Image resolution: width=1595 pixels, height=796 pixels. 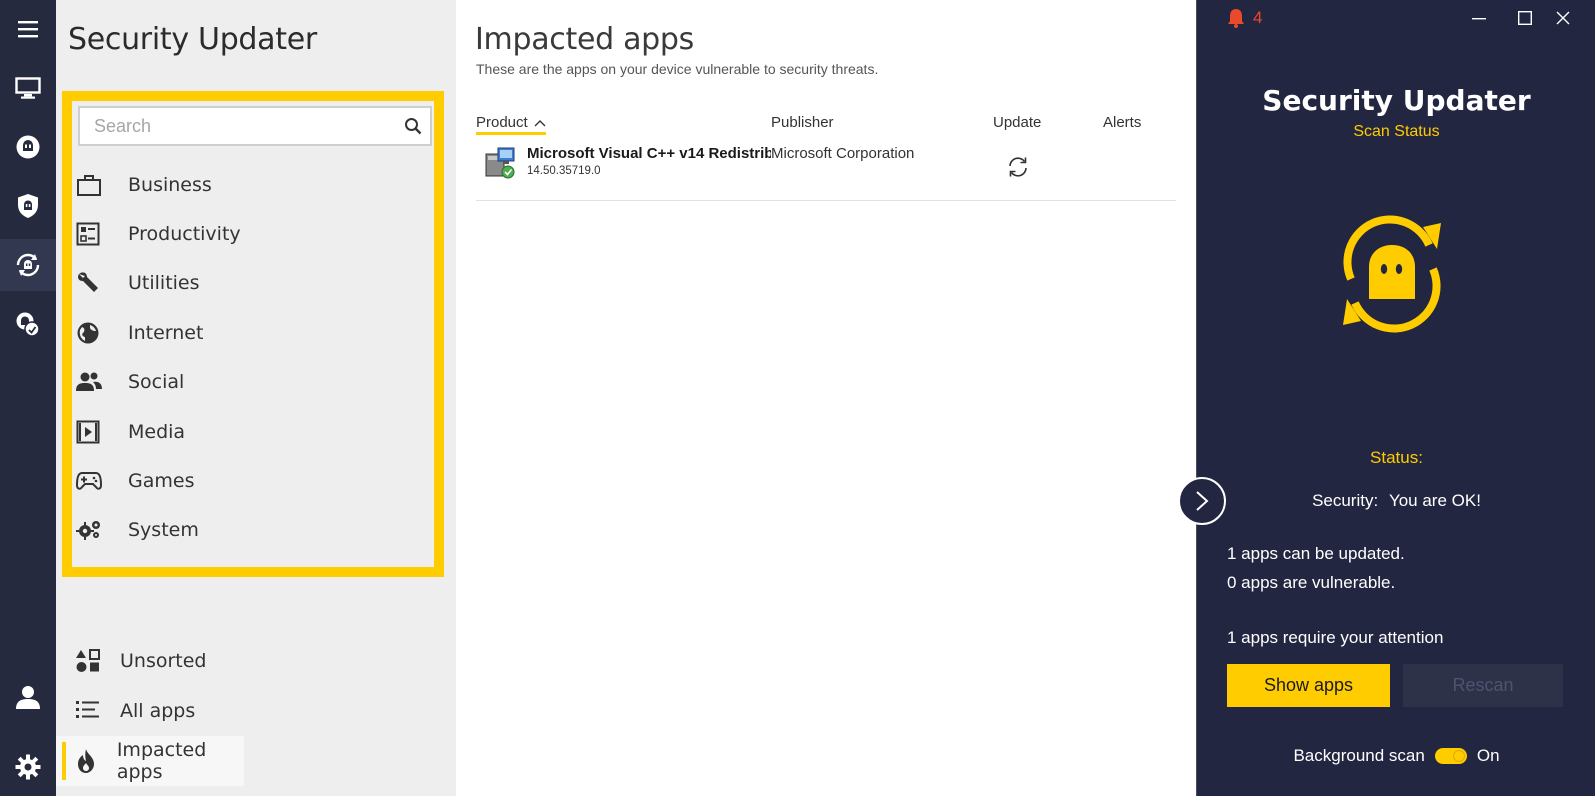 What do you see at coordinates (28, 88) in the screenshot?
I see `monitor-icon` at bounding box center [28, 88].